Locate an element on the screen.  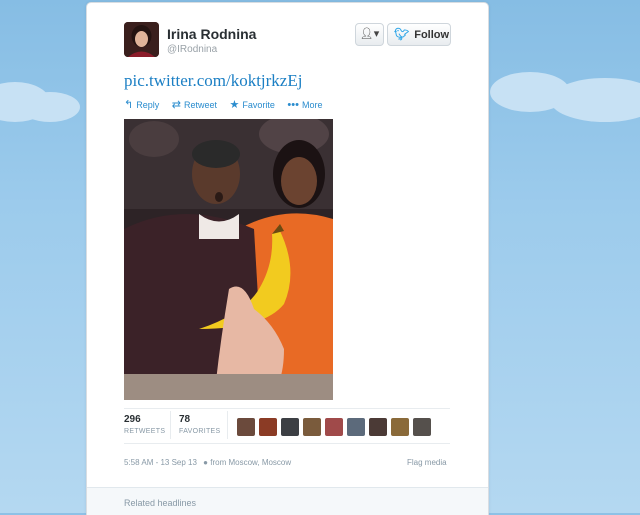
retweet-action: ⇄ Retweet is located at coordinates (194, 105).